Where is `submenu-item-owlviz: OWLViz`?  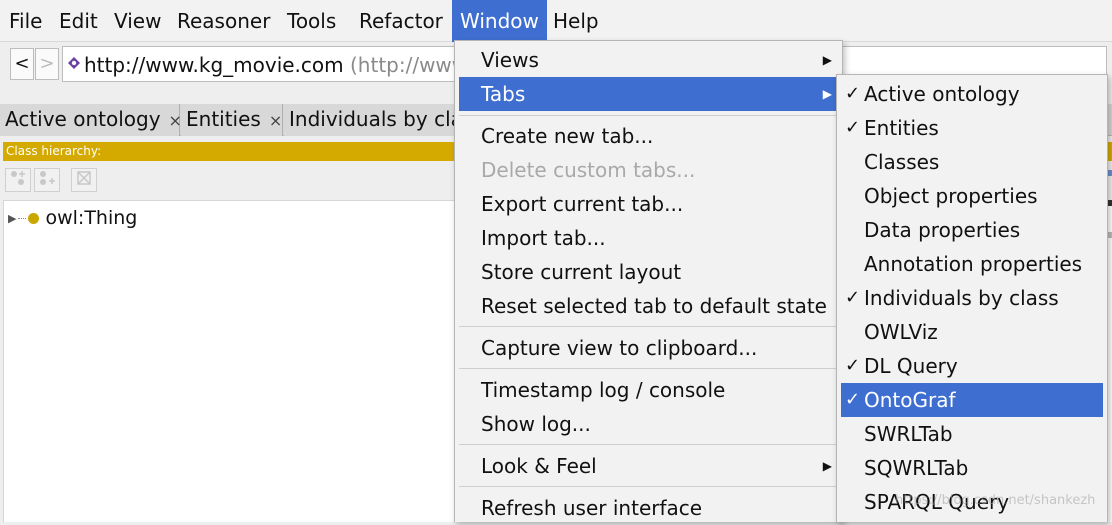
submenu-item-owlviz: OWLViz is located at coordinates (972, 332).